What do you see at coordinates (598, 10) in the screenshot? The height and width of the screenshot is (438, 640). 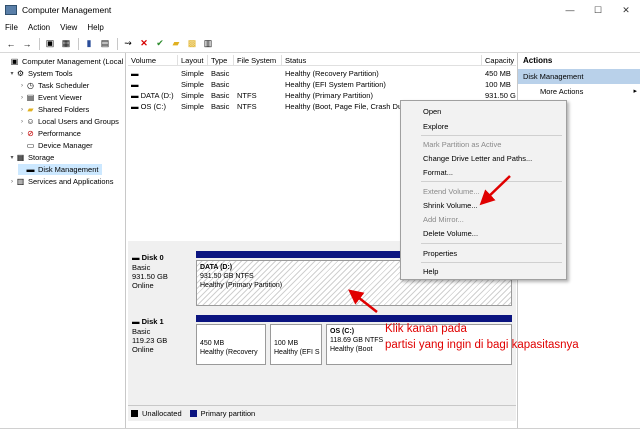 I see `maximize-button: ☐` at bounding box center [598, 10].